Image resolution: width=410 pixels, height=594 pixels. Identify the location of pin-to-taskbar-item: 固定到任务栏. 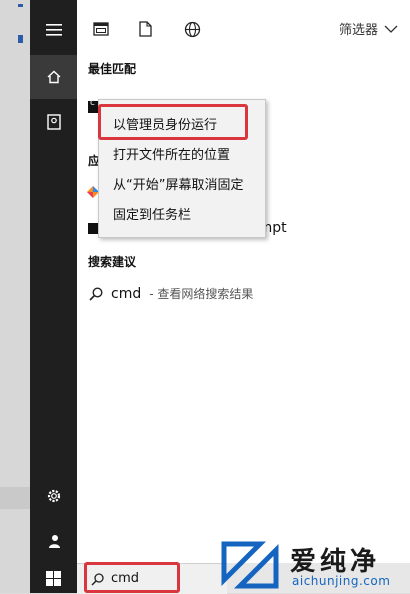
(152, 213).